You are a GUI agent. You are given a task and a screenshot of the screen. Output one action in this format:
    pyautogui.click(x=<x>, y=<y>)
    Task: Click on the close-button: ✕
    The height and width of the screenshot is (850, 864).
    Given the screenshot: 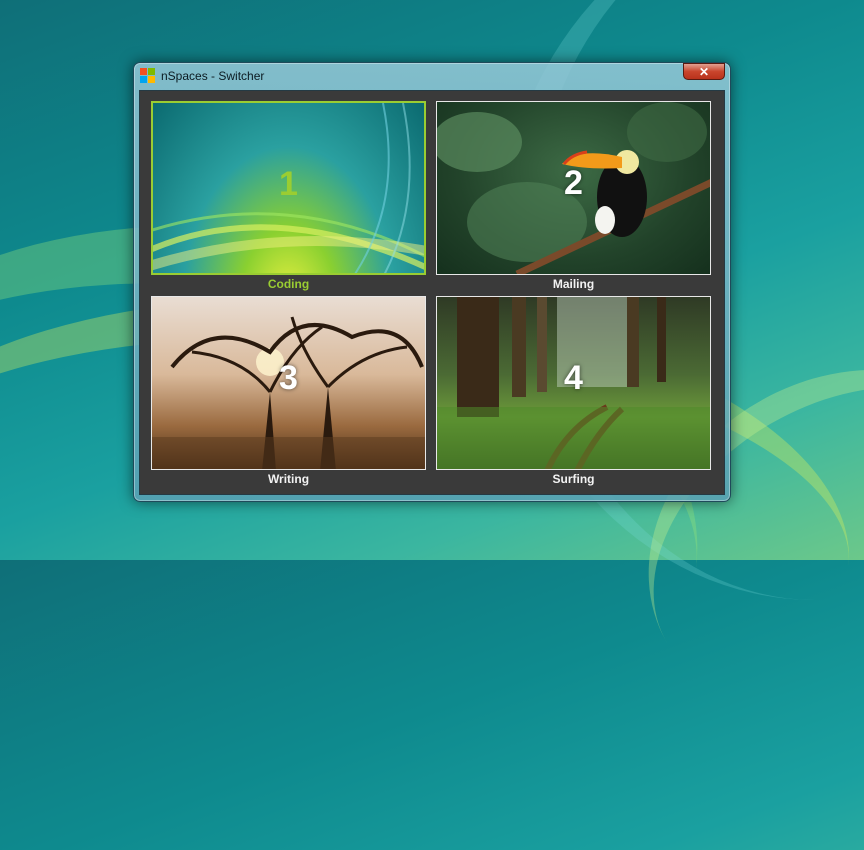 What is the action you would take?
    pyautogui.click(x=704, y=71)
    